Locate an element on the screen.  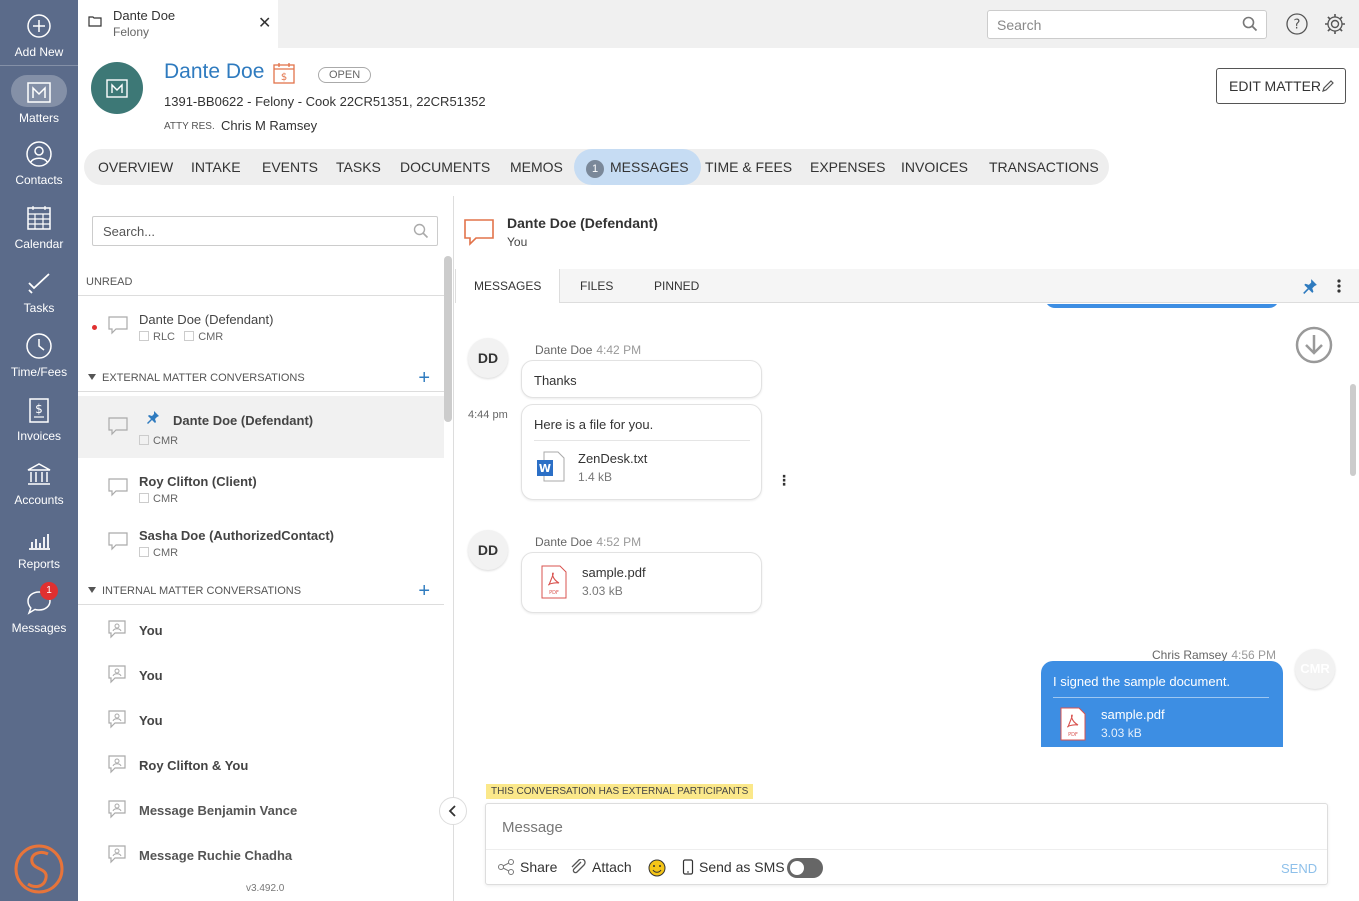
nav-time-fees: Time/Fees is located at coordinates (39, 355).